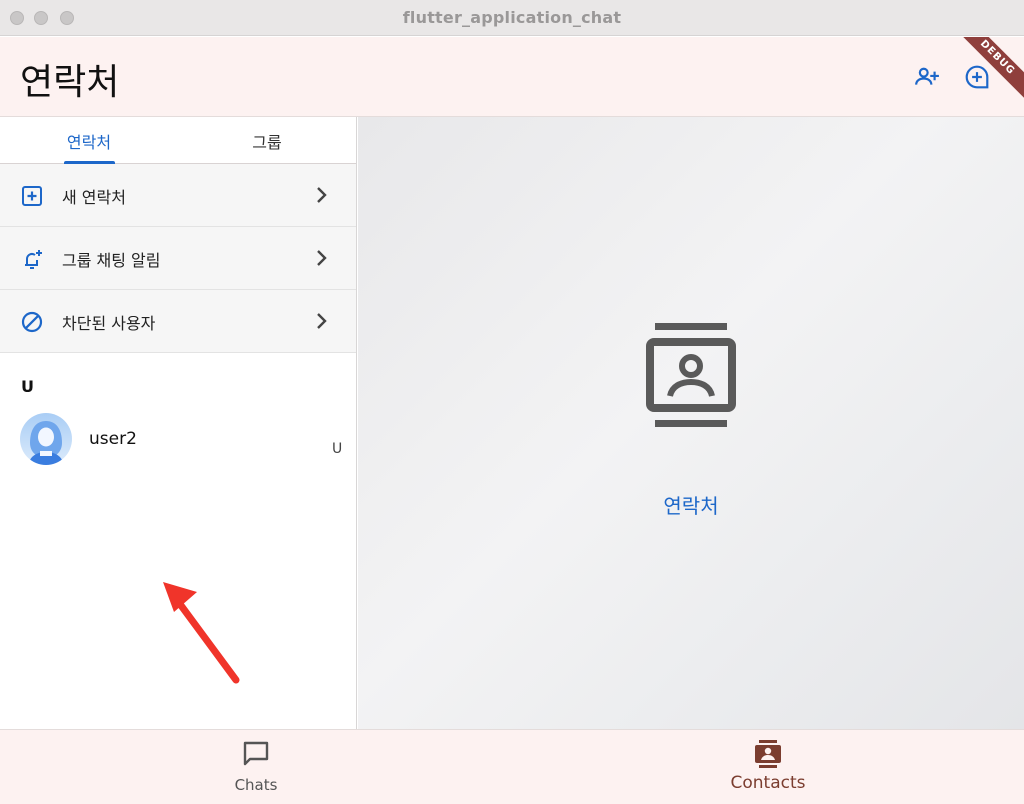  I want to click on tab-bar: 연락처 그룹, so click(178, 140).